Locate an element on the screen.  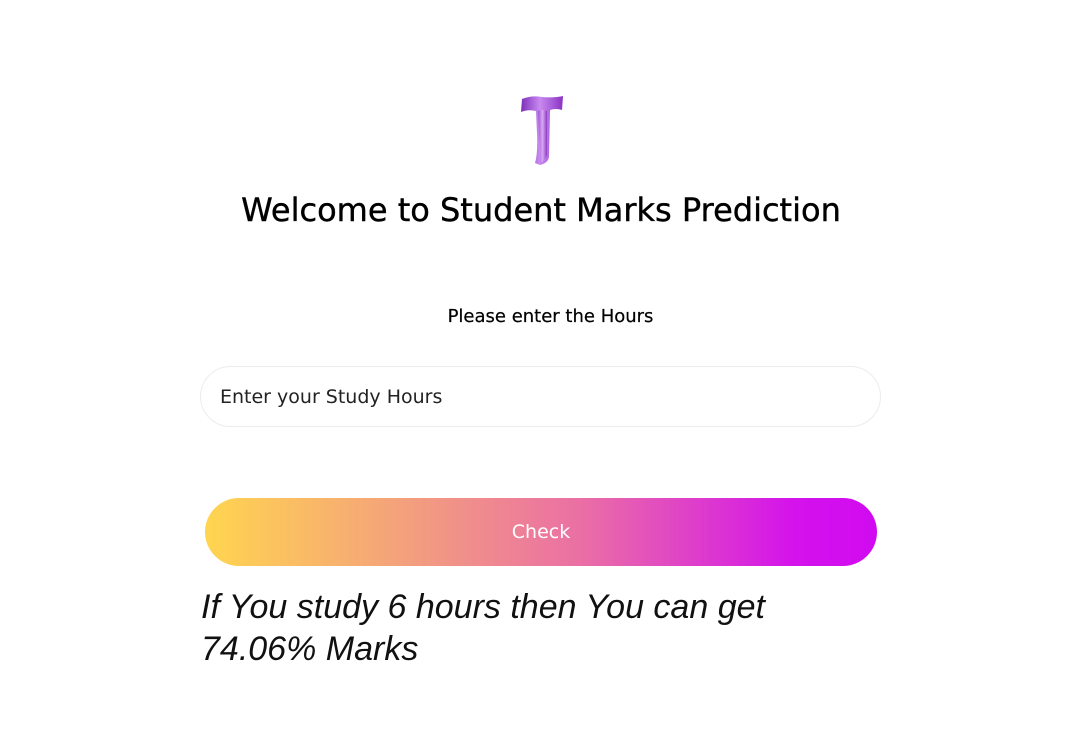
hours-label: Please enter the Hours is located at coordinates (550, 316).